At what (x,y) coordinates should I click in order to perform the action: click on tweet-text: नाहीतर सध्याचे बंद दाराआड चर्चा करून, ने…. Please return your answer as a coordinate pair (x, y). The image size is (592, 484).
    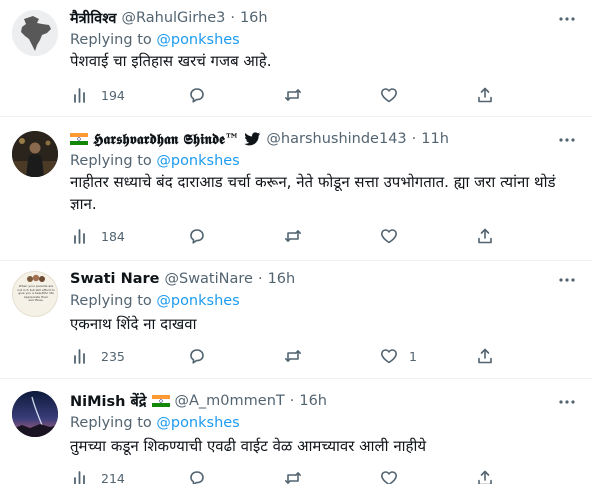
    Looking at the image, I should click on (313, 193).